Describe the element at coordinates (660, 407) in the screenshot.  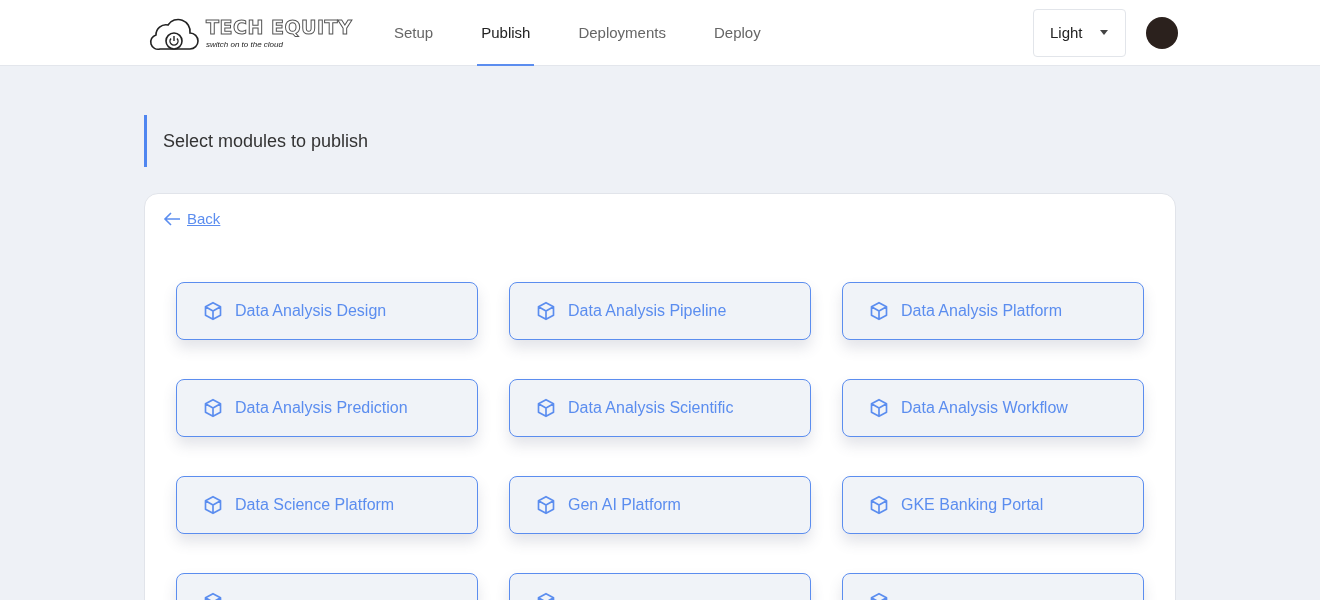
I see `module-button: Data Analysis Scientific` at that location.